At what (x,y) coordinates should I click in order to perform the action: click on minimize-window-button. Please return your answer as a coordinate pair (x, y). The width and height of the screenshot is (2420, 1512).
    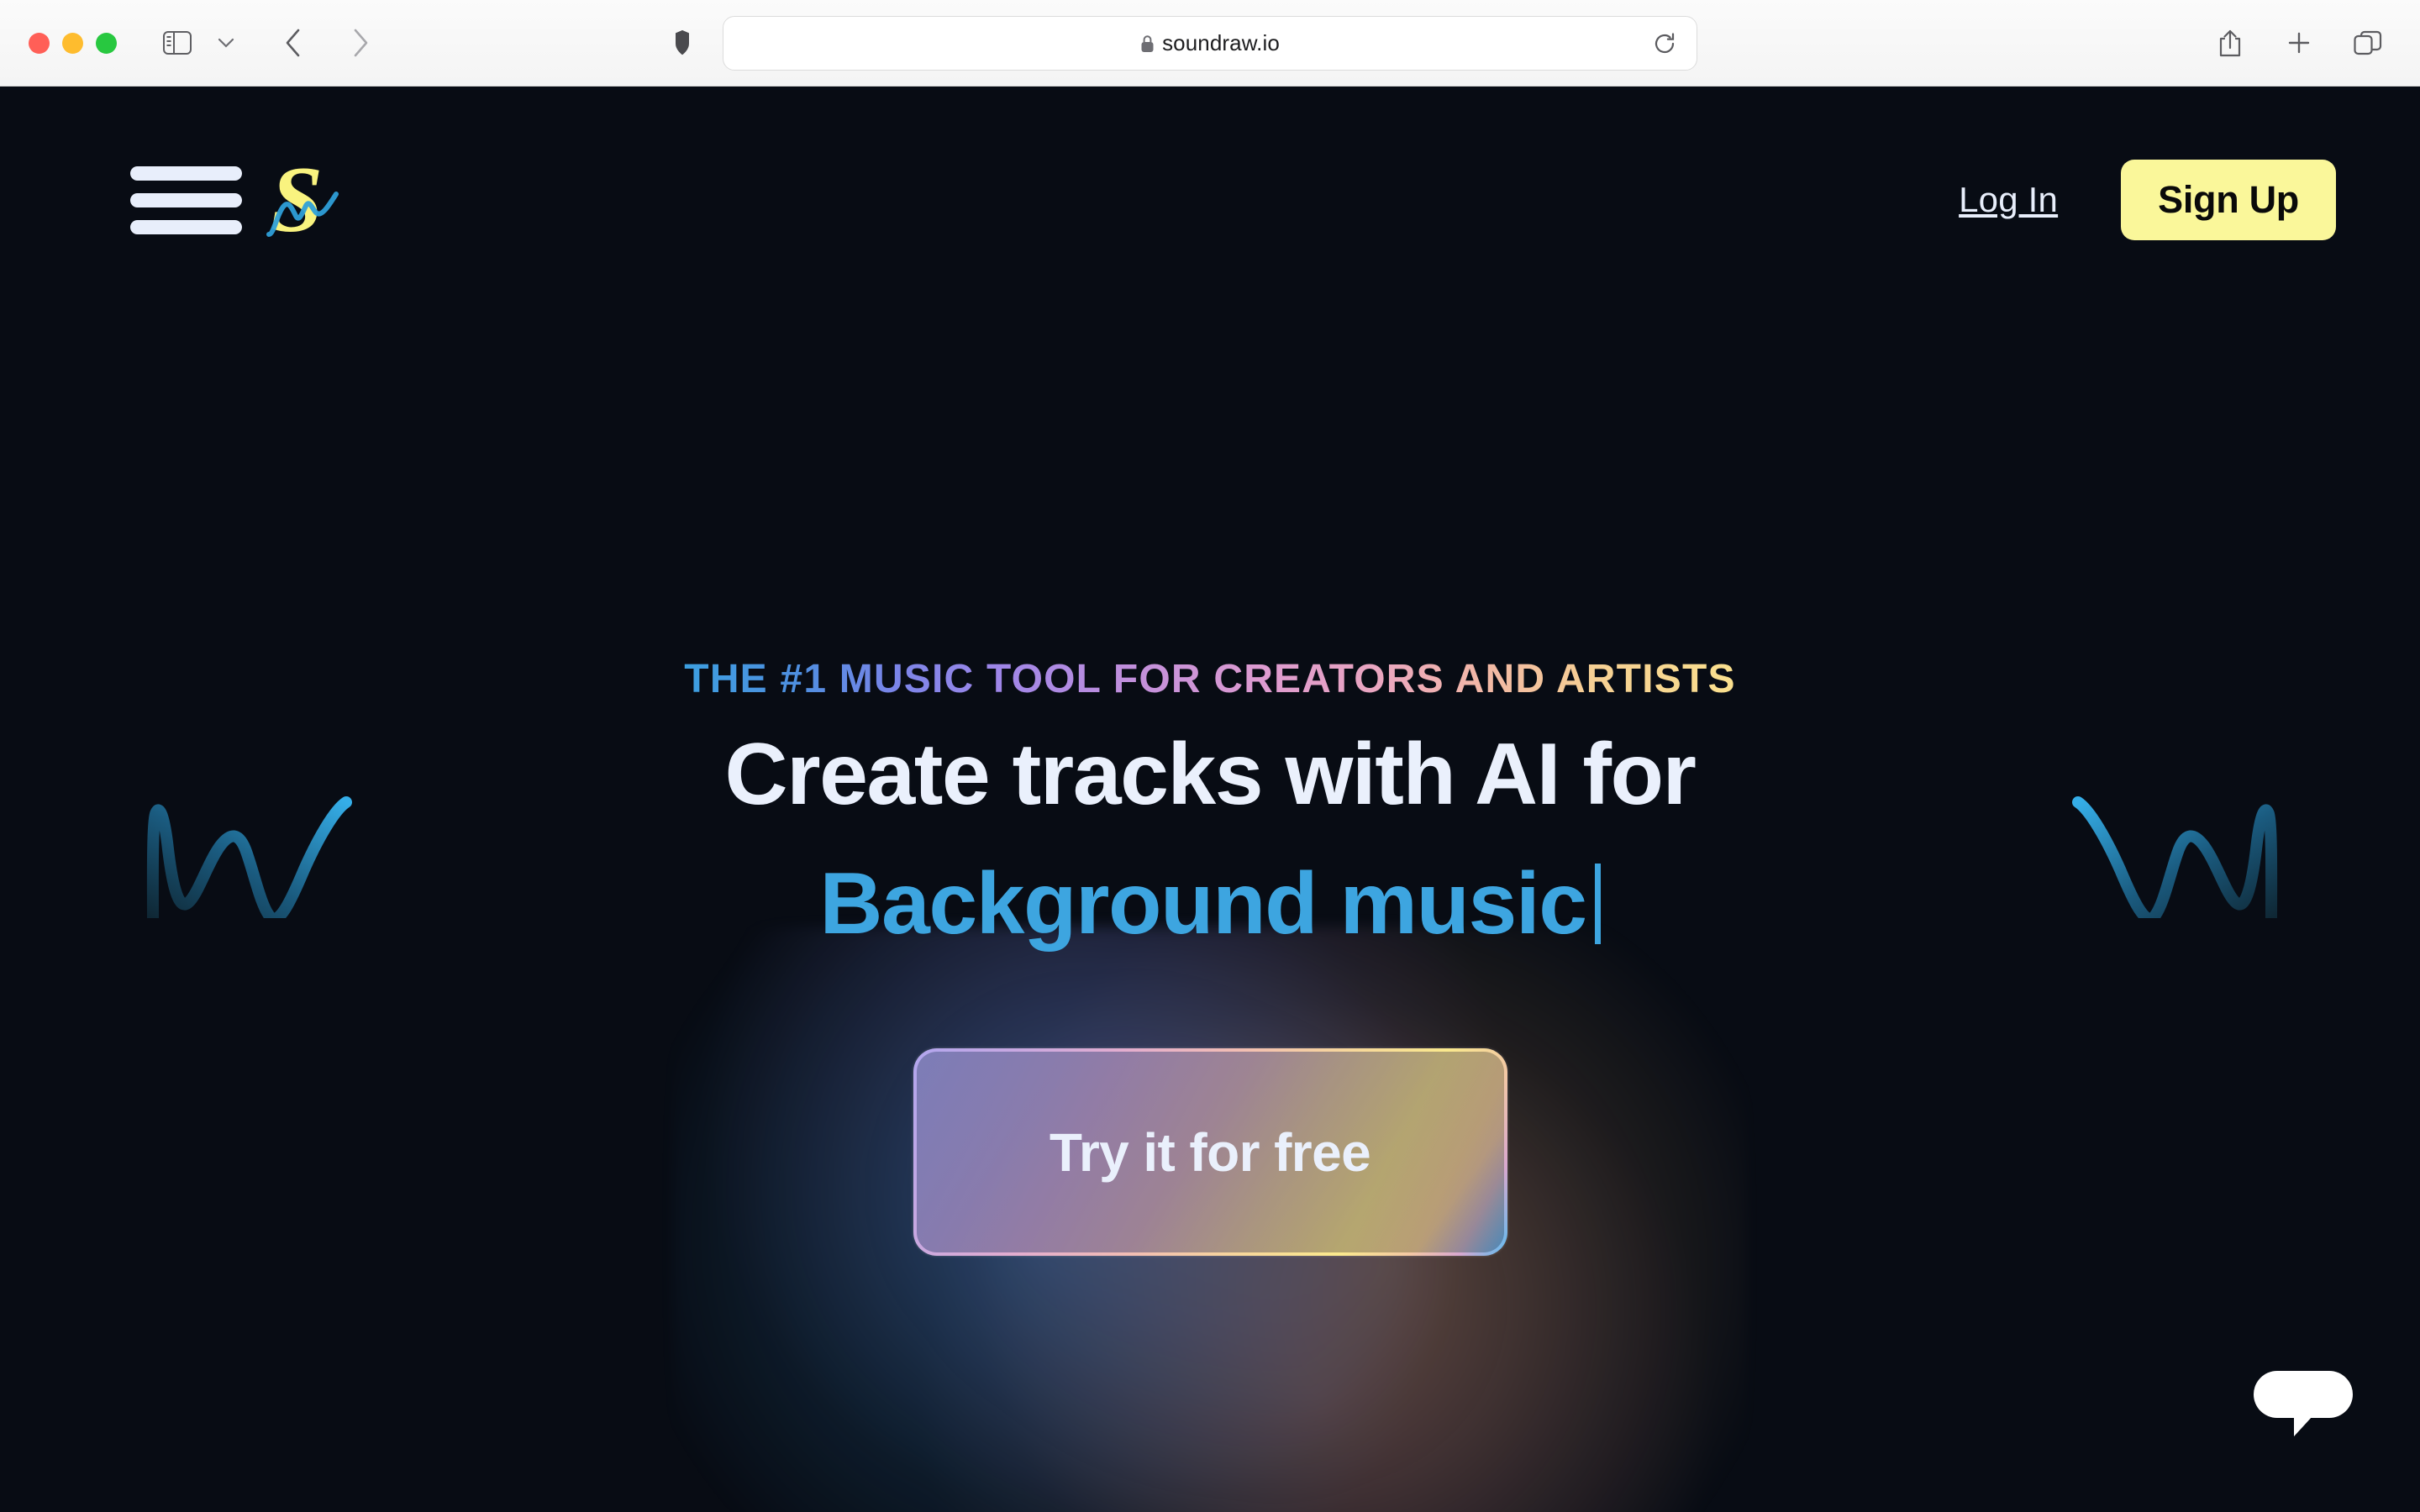
    Looking at the image, I should click on (73, 43).